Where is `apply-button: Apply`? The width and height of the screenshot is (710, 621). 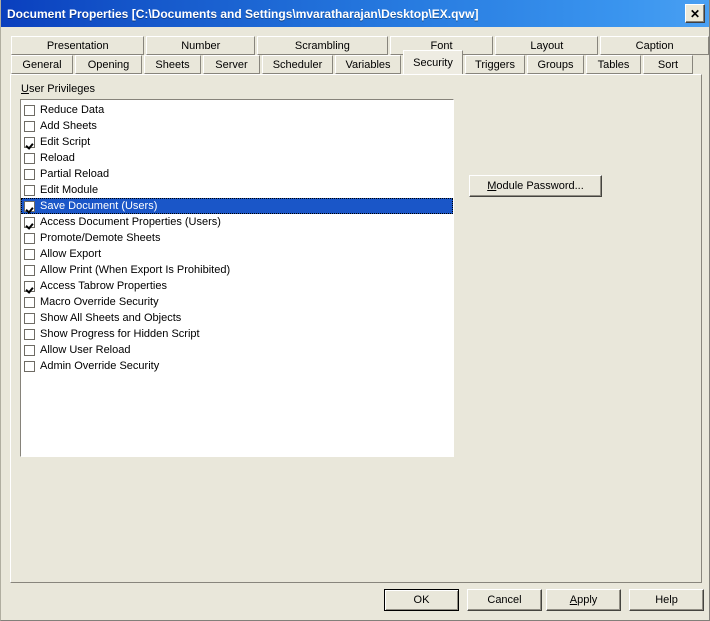
apply-button: Apply is located at coordinates (583, 600).